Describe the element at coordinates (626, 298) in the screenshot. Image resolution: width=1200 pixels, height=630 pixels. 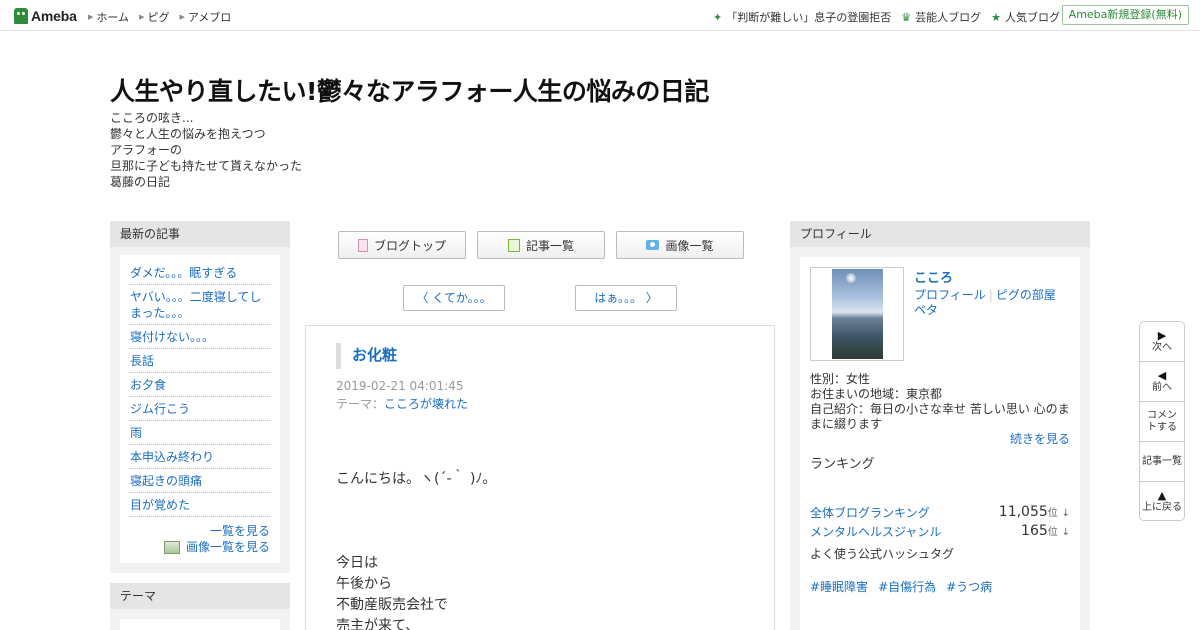
I see `next-article-button: はぁ。。。 〉` at that location.